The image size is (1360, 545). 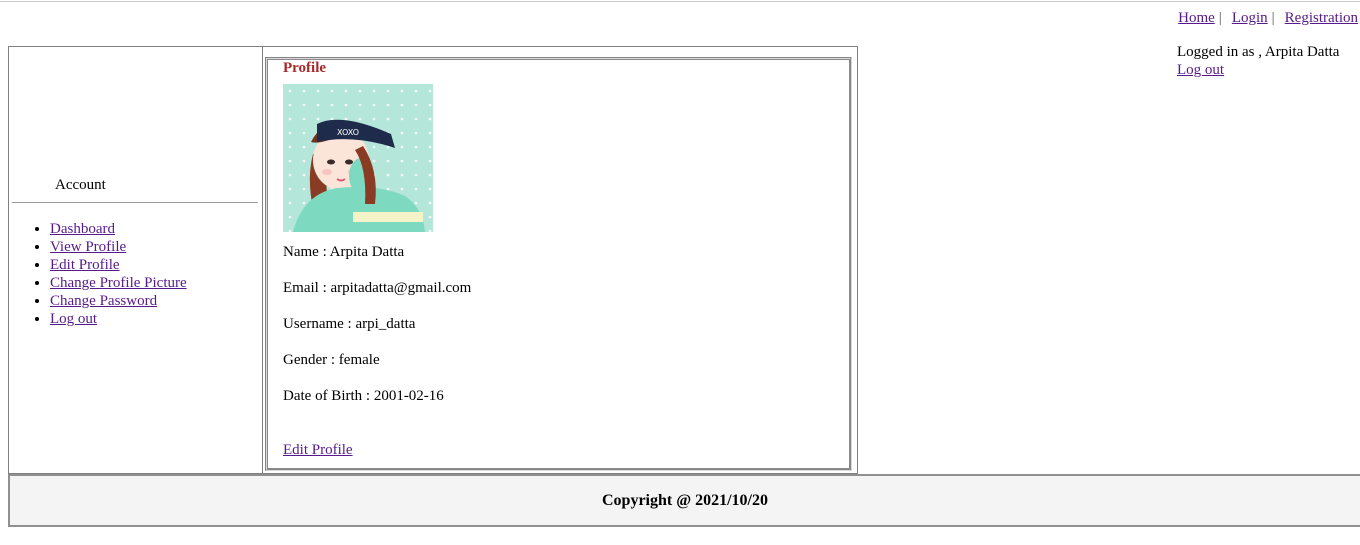 I want to click on nav-login-link: Login, so click(x=1250, y=18).